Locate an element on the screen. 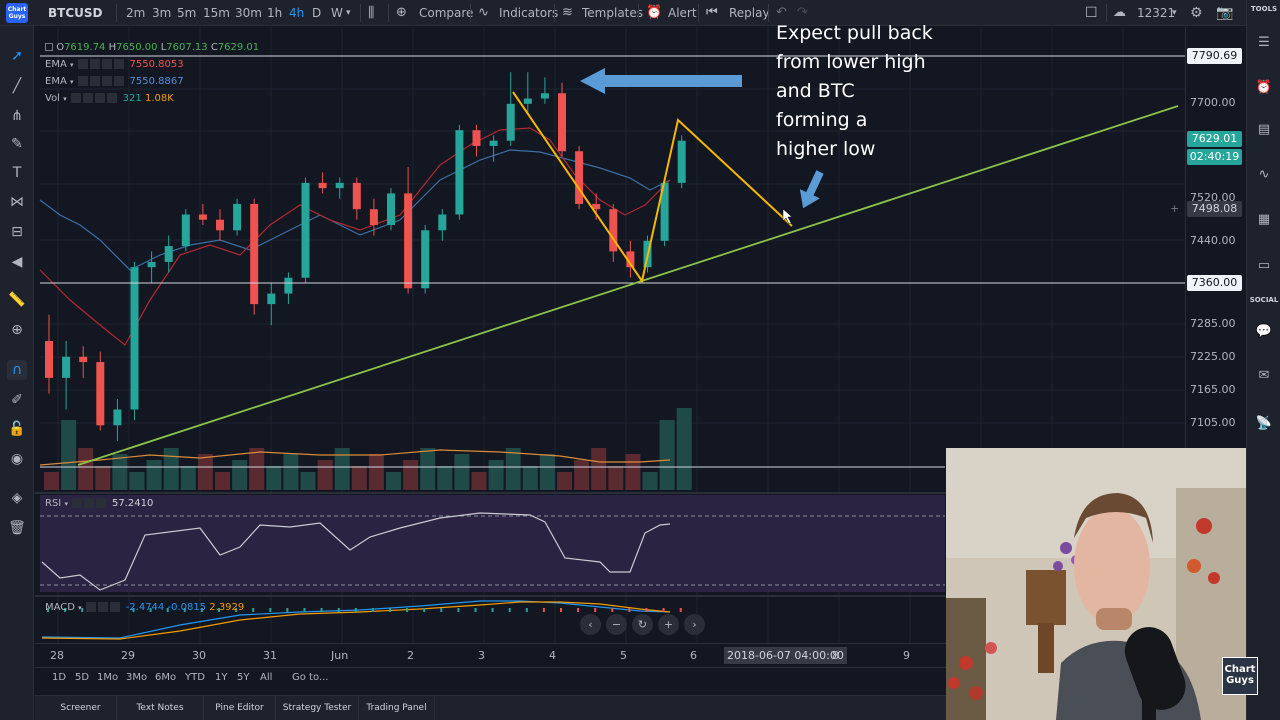 The image size is (1280, 720). volume-bars is located at coordinates (368, 449).